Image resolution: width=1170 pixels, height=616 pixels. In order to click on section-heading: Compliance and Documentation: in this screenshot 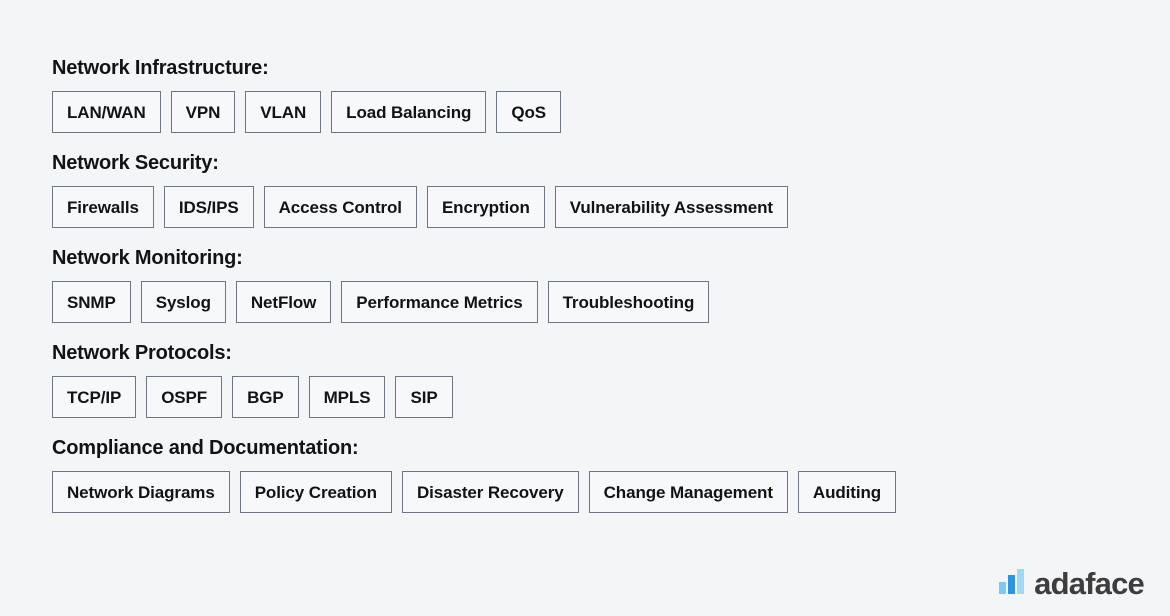, I will do `click(205, 448)`.